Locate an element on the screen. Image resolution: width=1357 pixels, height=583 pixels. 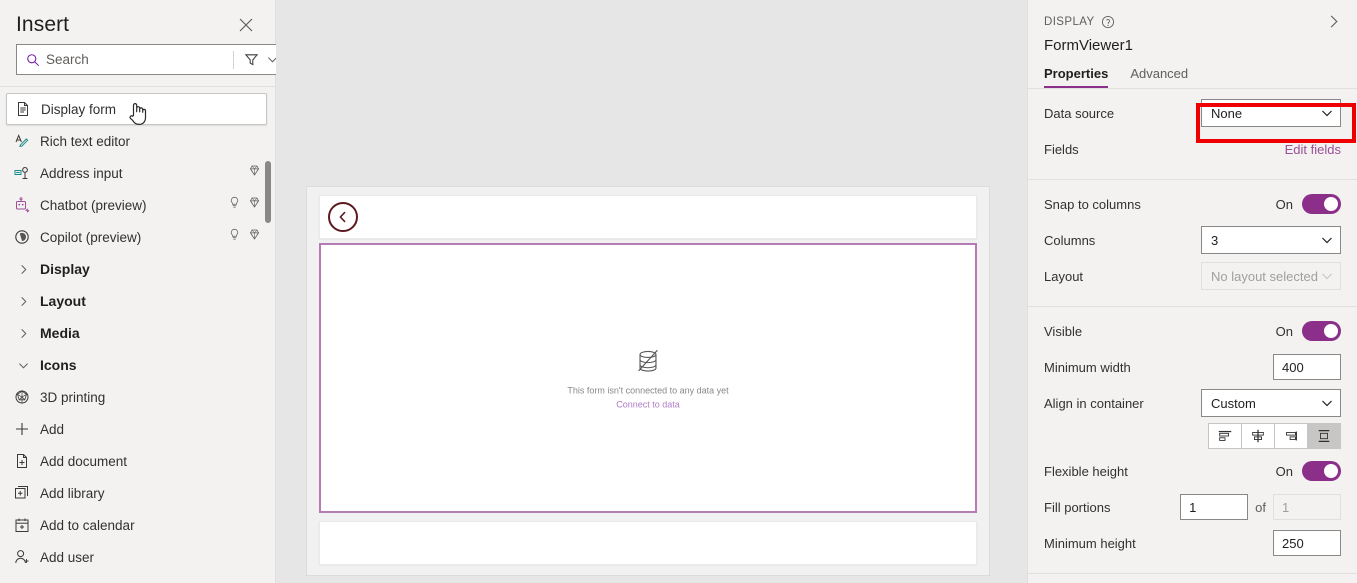
scrollbar-thumb is located at coordinates (268, 192).